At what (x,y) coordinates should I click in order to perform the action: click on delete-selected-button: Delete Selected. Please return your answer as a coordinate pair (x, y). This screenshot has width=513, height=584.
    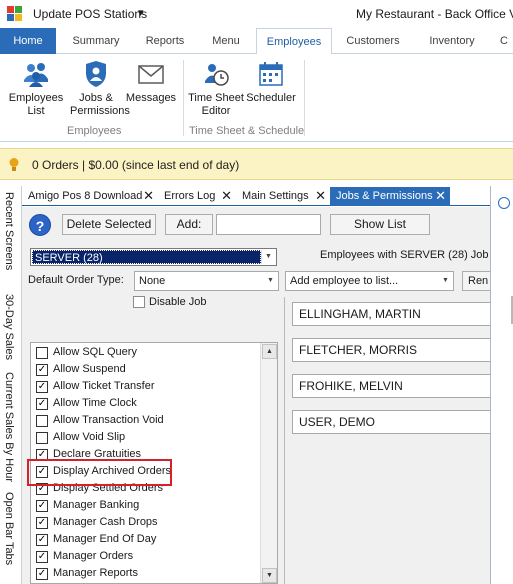
    Looking at the image, I should click on (109, 224).